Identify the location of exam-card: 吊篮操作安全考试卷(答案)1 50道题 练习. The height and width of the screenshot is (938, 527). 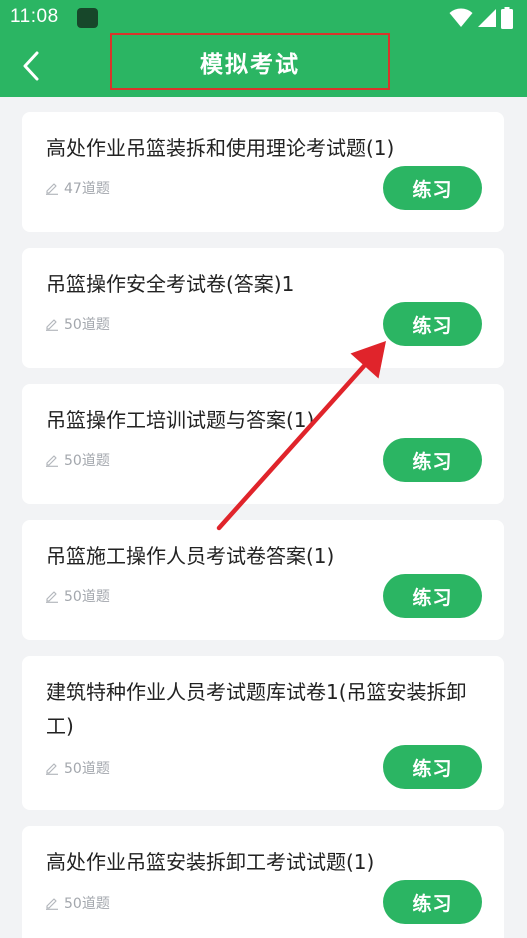
(263, 308).